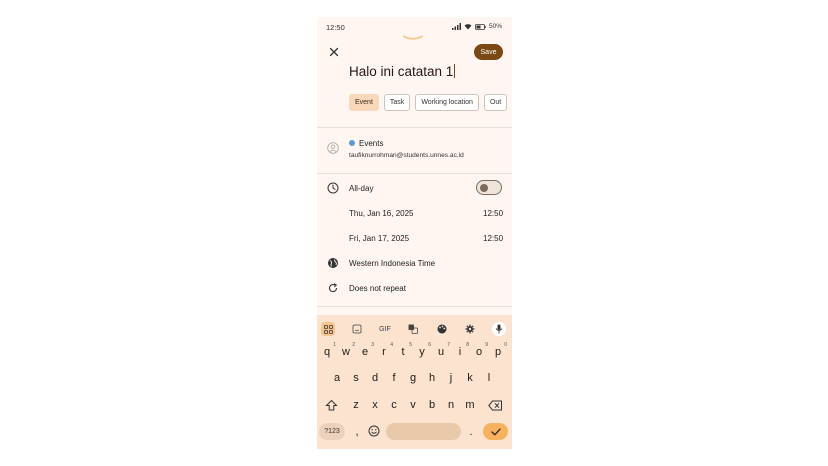 The image size is (828, 466). What do you see at coordinates (334, 52) in the screenshot?
I see `close-icon` at bounding box center [334, 52].